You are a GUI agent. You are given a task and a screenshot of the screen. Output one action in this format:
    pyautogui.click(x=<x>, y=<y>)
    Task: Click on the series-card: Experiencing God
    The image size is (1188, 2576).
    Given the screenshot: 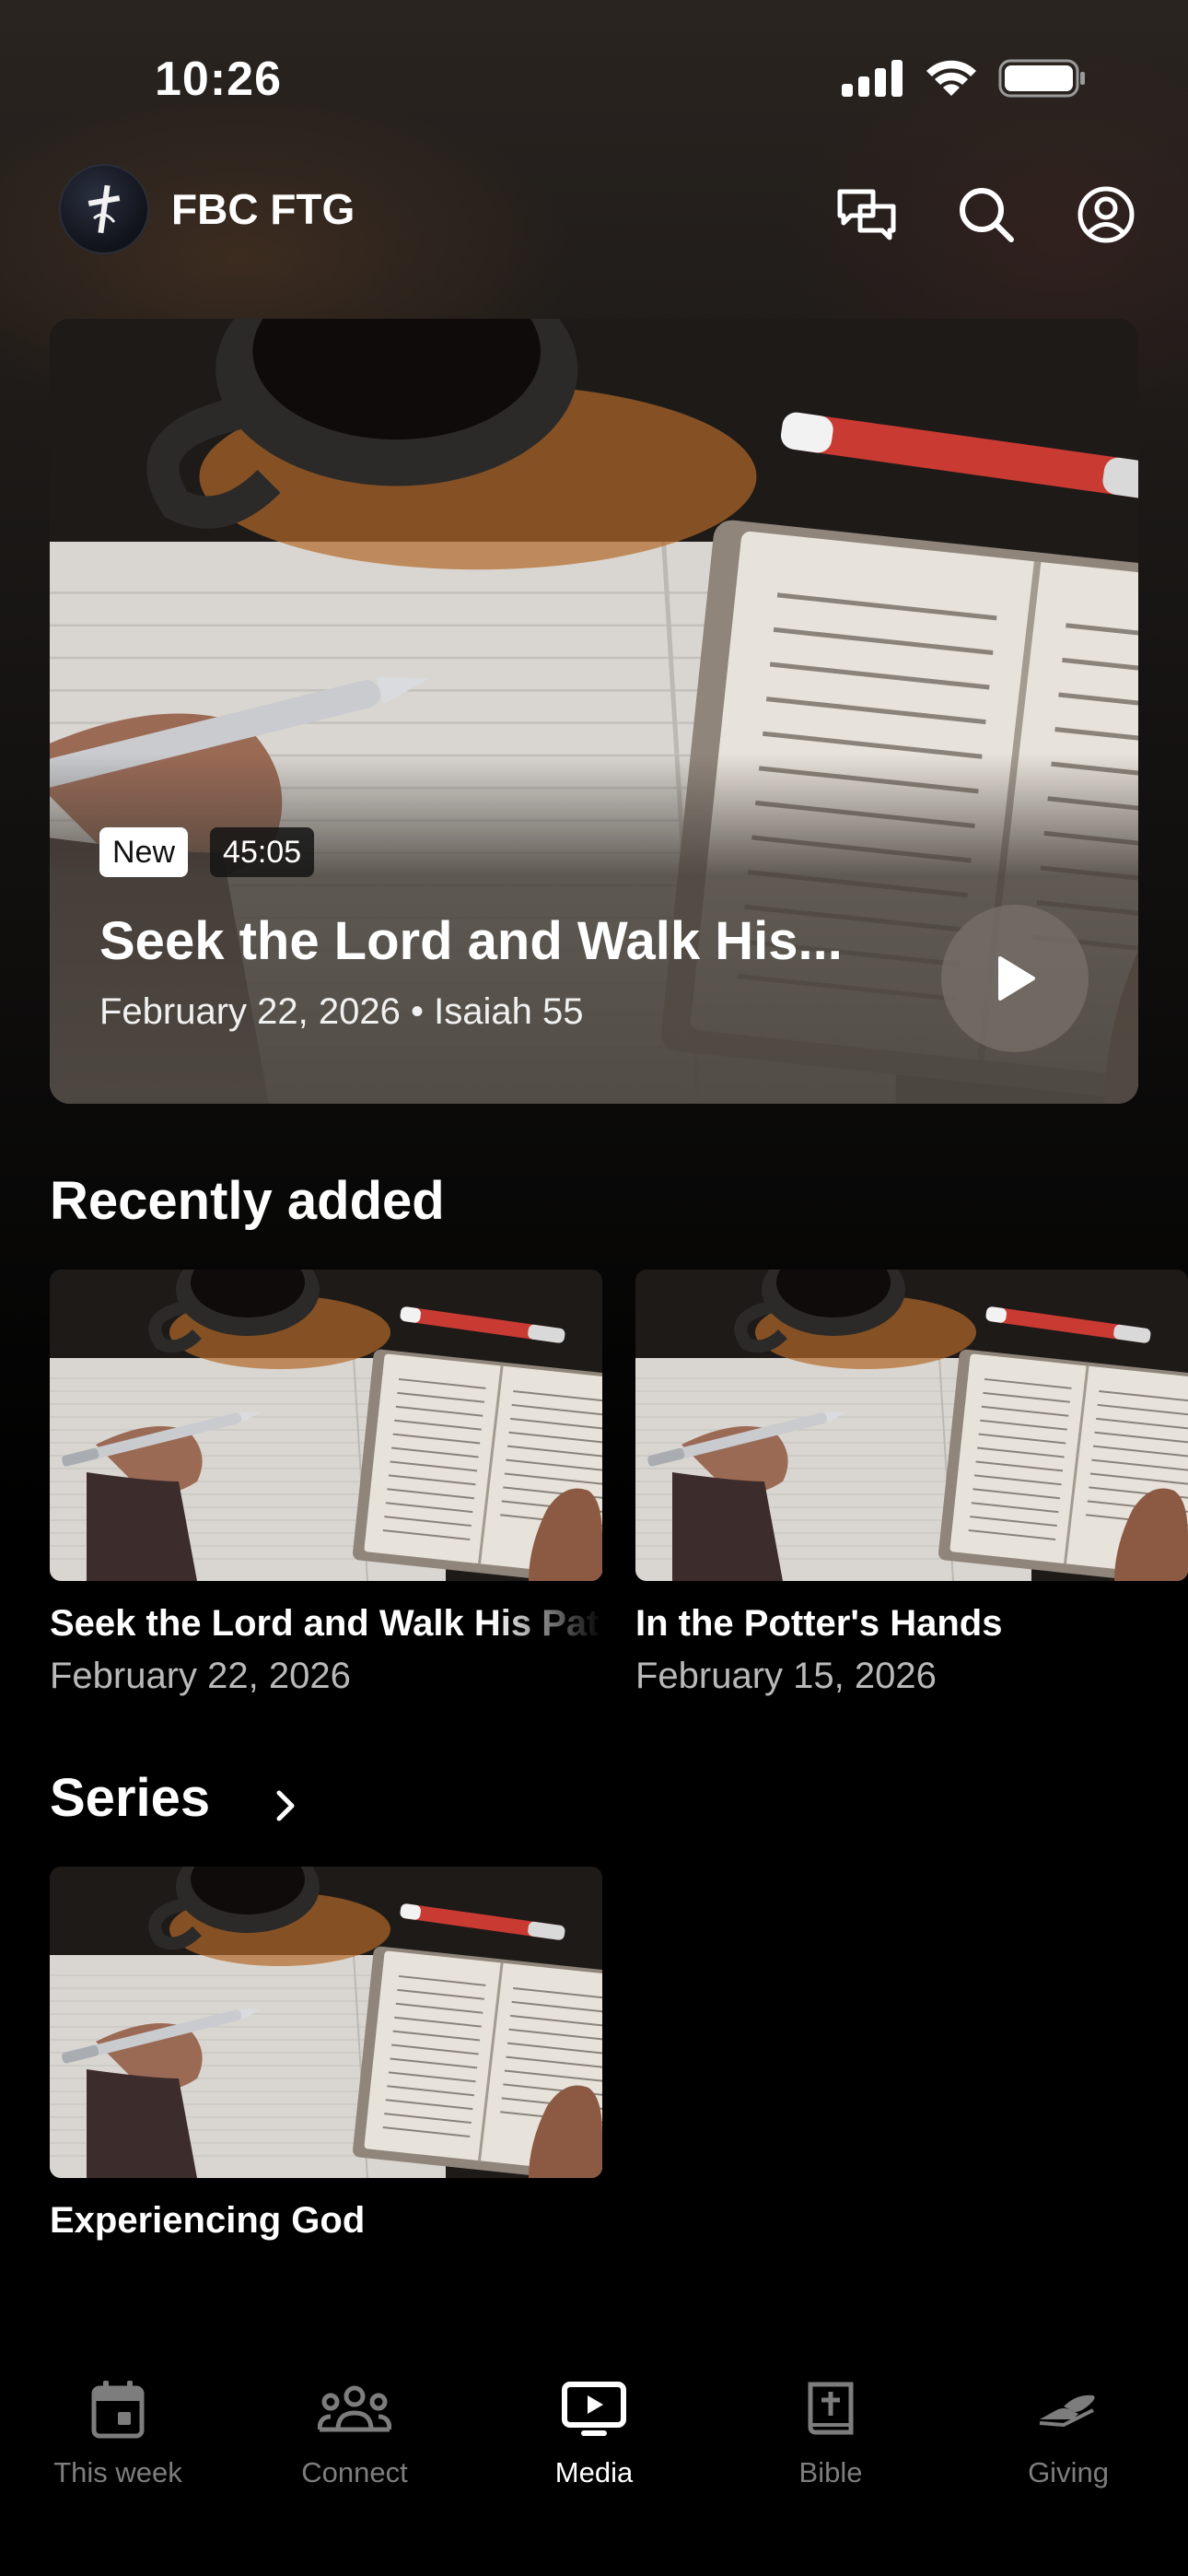 What is the action you would take?
    pyautogui.click(x=326, y=2054)
    